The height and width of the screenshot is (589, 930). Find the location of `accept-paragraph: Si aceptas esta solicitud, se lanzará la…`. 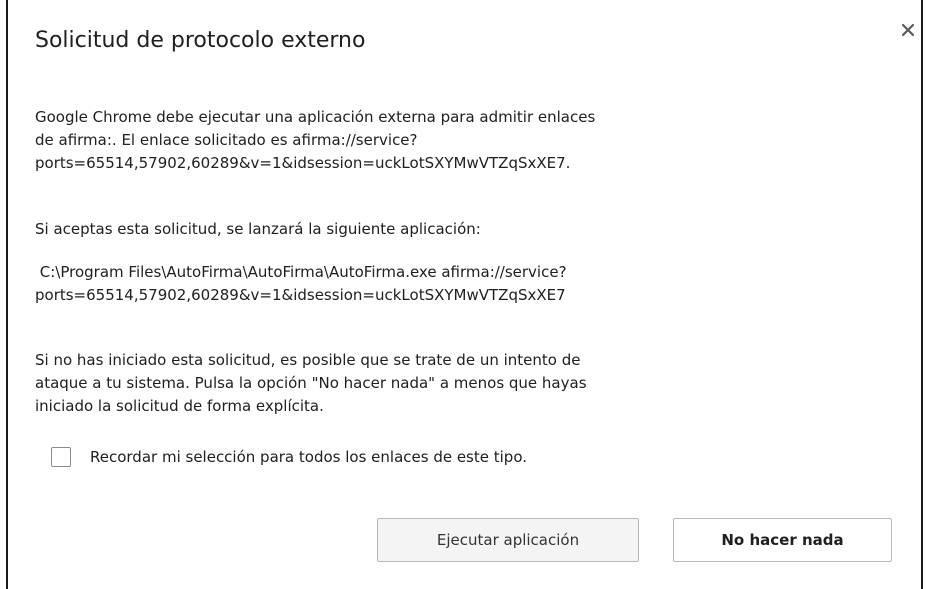

accept-paragraph: Si aceptas esta solicitud, se lanzará la… is located at coordinates (460, 229).